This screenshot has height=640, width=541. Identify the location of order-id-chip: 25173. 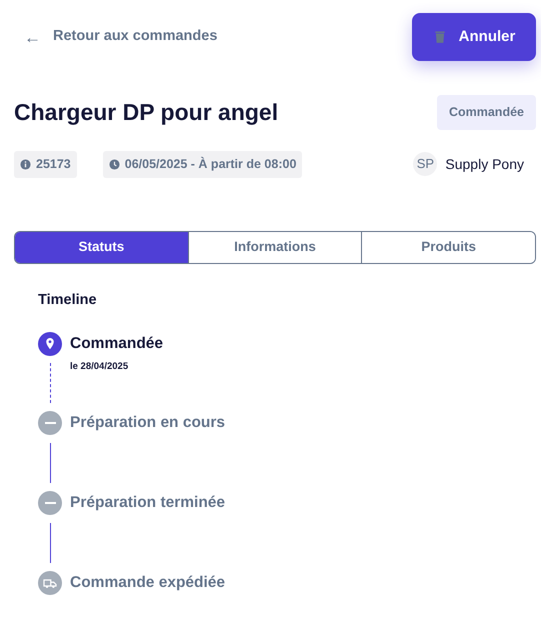
(45, 164).